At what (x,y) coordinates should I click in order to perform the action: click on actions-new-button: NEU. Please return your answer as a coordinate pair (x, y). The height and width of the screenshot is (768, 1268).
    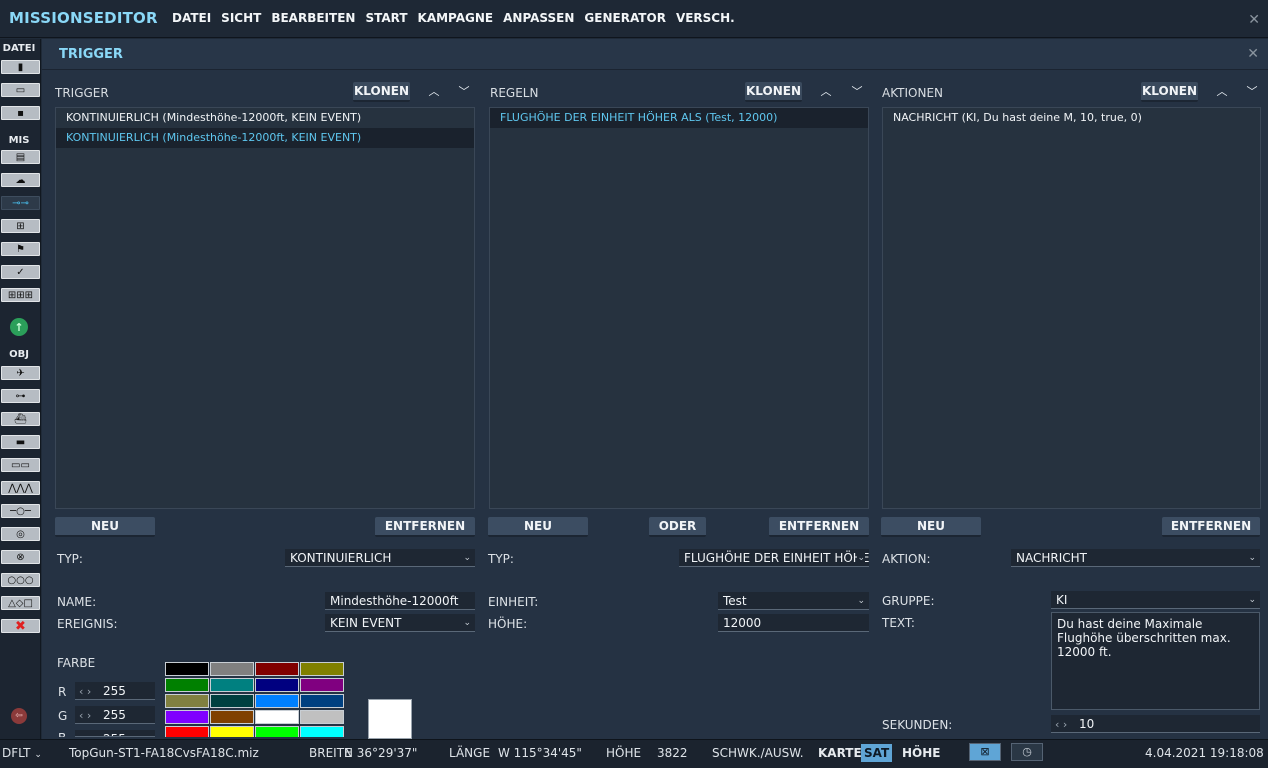
    Looking at the image, I should click on (931, 527).